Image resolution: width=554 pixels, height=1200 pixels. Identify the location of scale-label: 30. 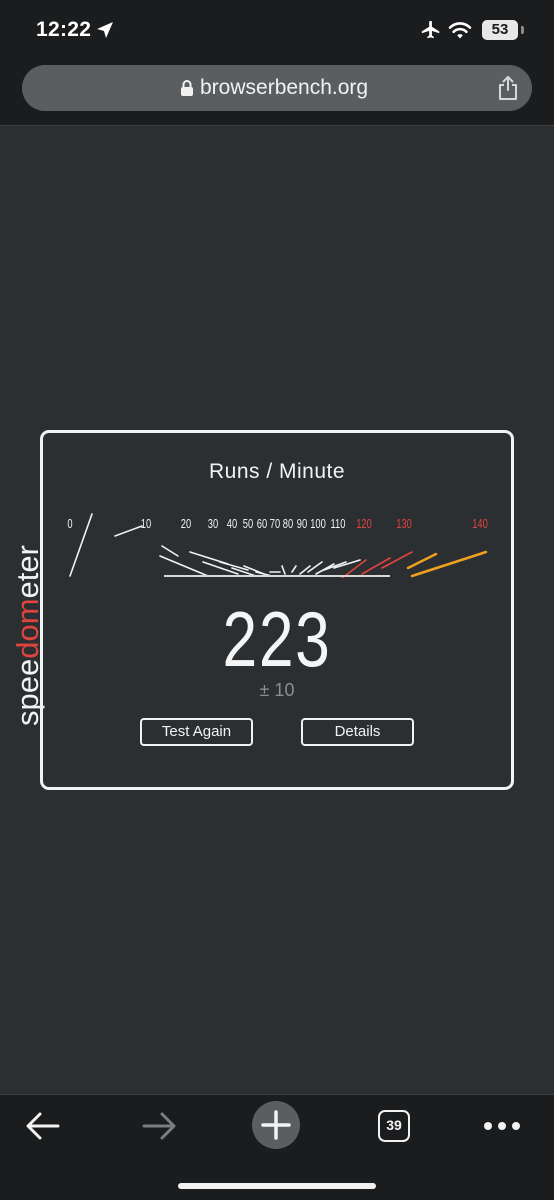
(213, 525).